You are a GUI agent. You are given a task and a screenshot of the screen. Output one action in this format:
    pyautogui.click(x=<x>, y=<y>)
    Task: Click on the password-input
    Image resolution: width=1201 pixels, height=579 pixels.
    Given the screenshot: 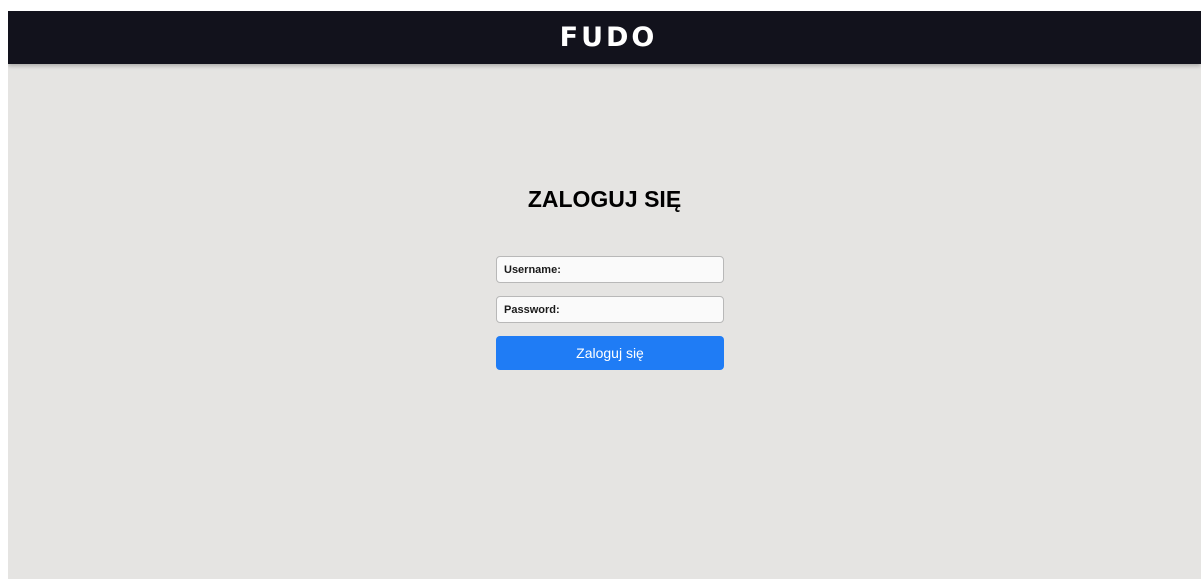 What is the action you would take?
    pyautogui.click(x=610, y=309)
    